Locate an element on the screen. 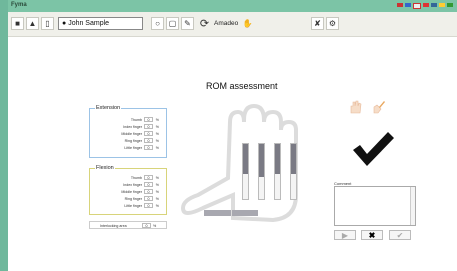 The image size is (457, 271). finger-bar-index is located at coordinates (245, 171).